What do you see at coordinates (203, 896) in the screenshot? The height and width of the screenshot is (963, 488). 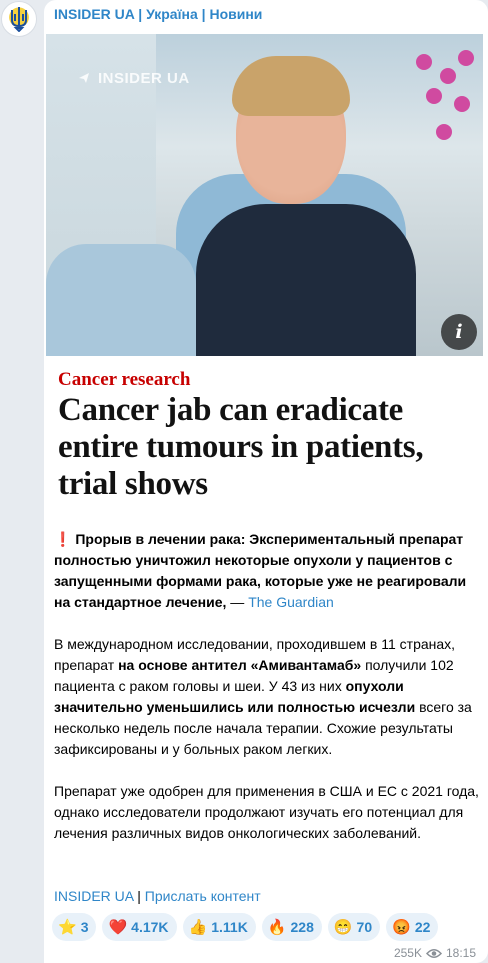 I see `submit-content-link: Прислать контент` at bounding box center [203, 896].